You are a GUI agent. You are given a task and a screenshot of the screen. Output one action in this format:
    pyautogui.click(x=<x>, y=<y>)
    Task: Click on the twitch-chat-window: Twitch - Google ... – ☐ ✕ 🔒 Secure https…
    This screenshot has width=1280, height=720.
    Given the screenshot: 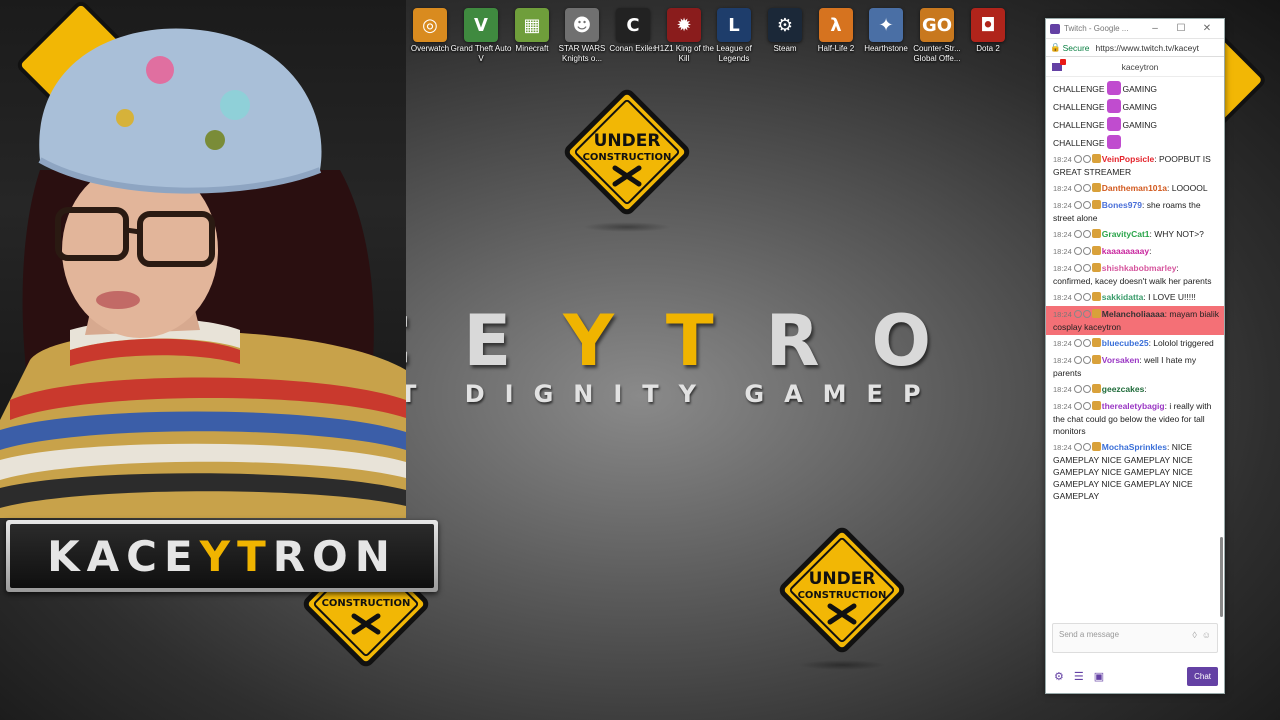 What is the action you would take?
    pyautogui.click(x=1135, y=356)
    